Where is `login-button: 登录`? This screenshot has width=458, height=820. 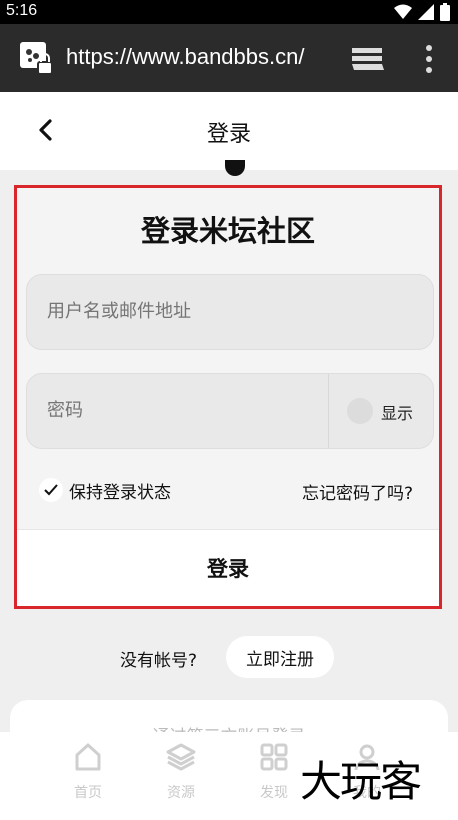 login-button: 登录 is located at coordinates (228, 567).